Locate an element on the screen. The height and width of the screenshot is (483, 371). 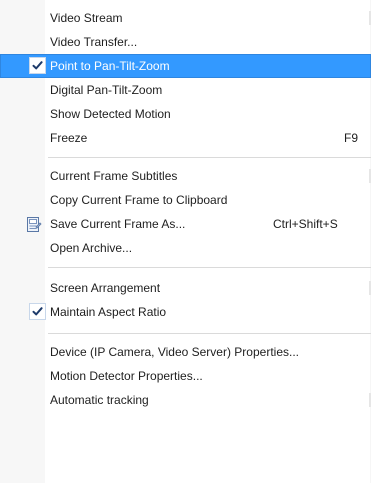
menu-item-shortcut: Ctrl+Shift+S is located at coordinates (305, 224).